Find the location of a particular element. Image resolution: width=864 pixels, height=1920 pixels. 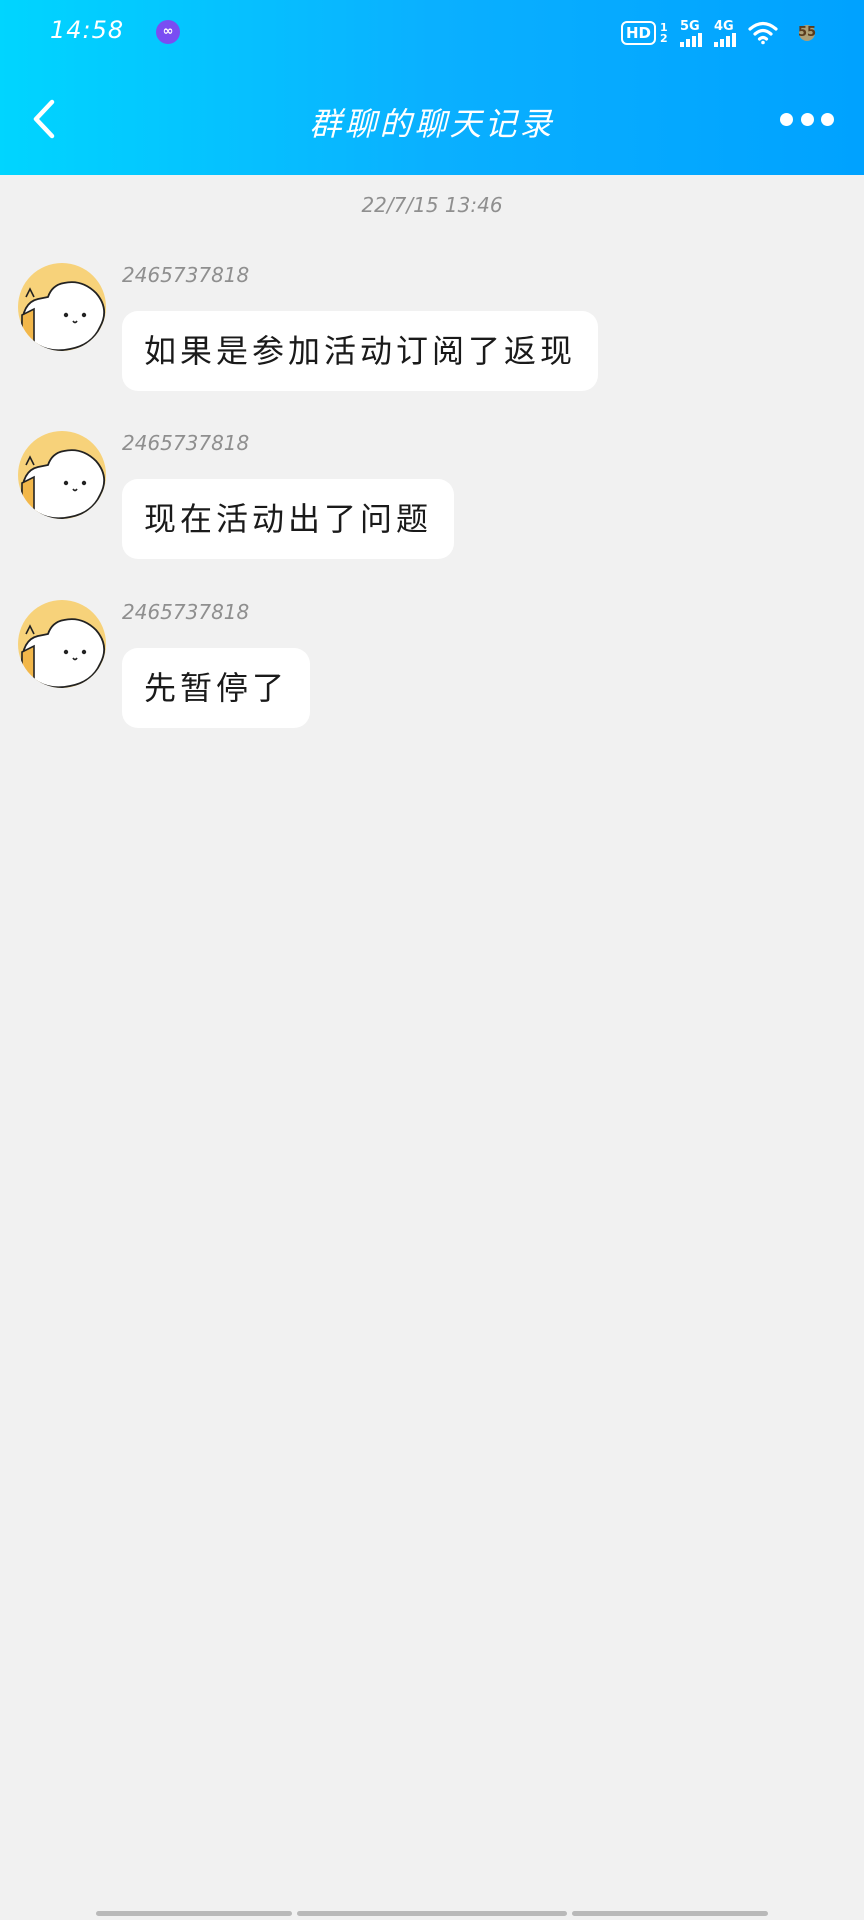

wifi-icon is located at coordinates (763, 33).